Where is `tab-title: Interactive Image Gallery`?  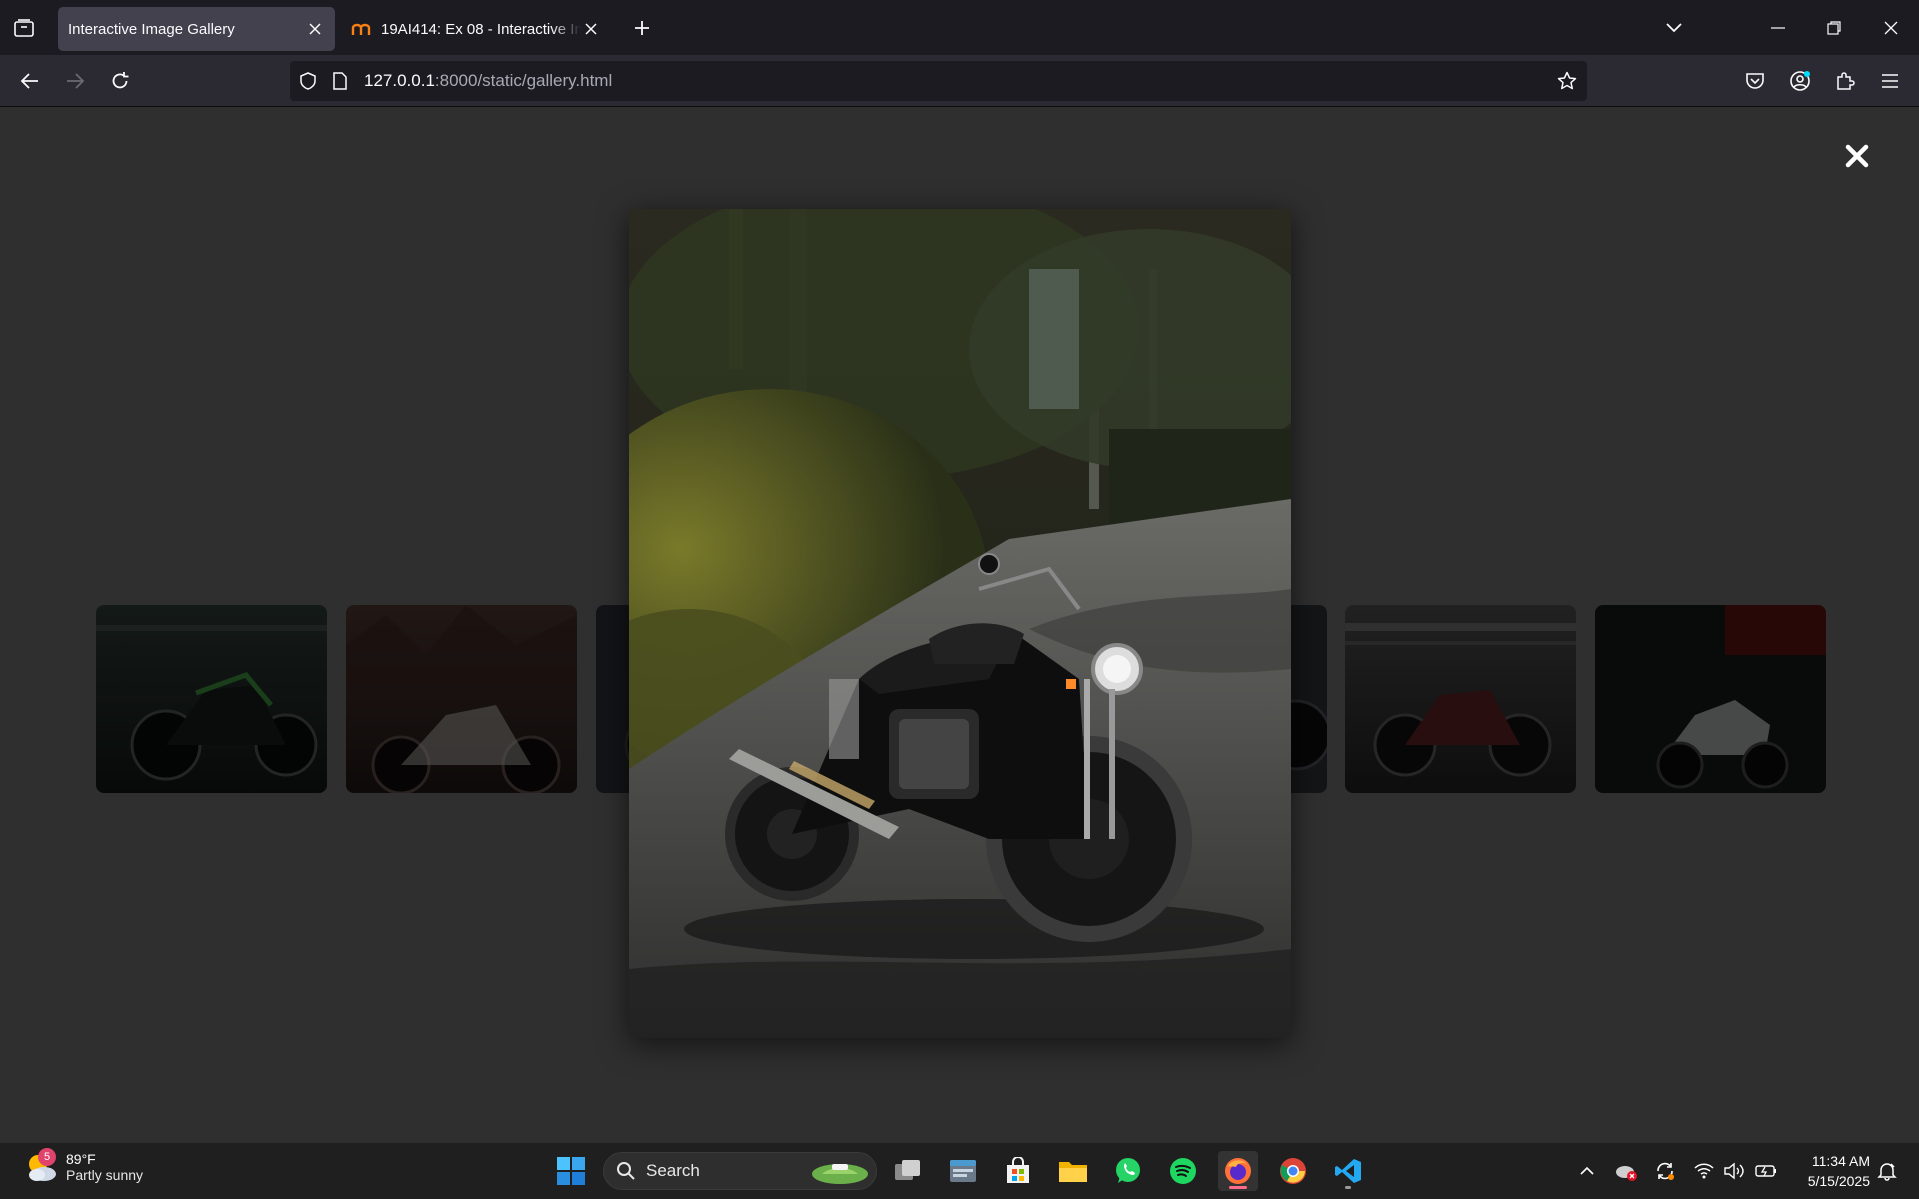 tab-title: Interactive Image Gallery is located at coordinates (151, 29).